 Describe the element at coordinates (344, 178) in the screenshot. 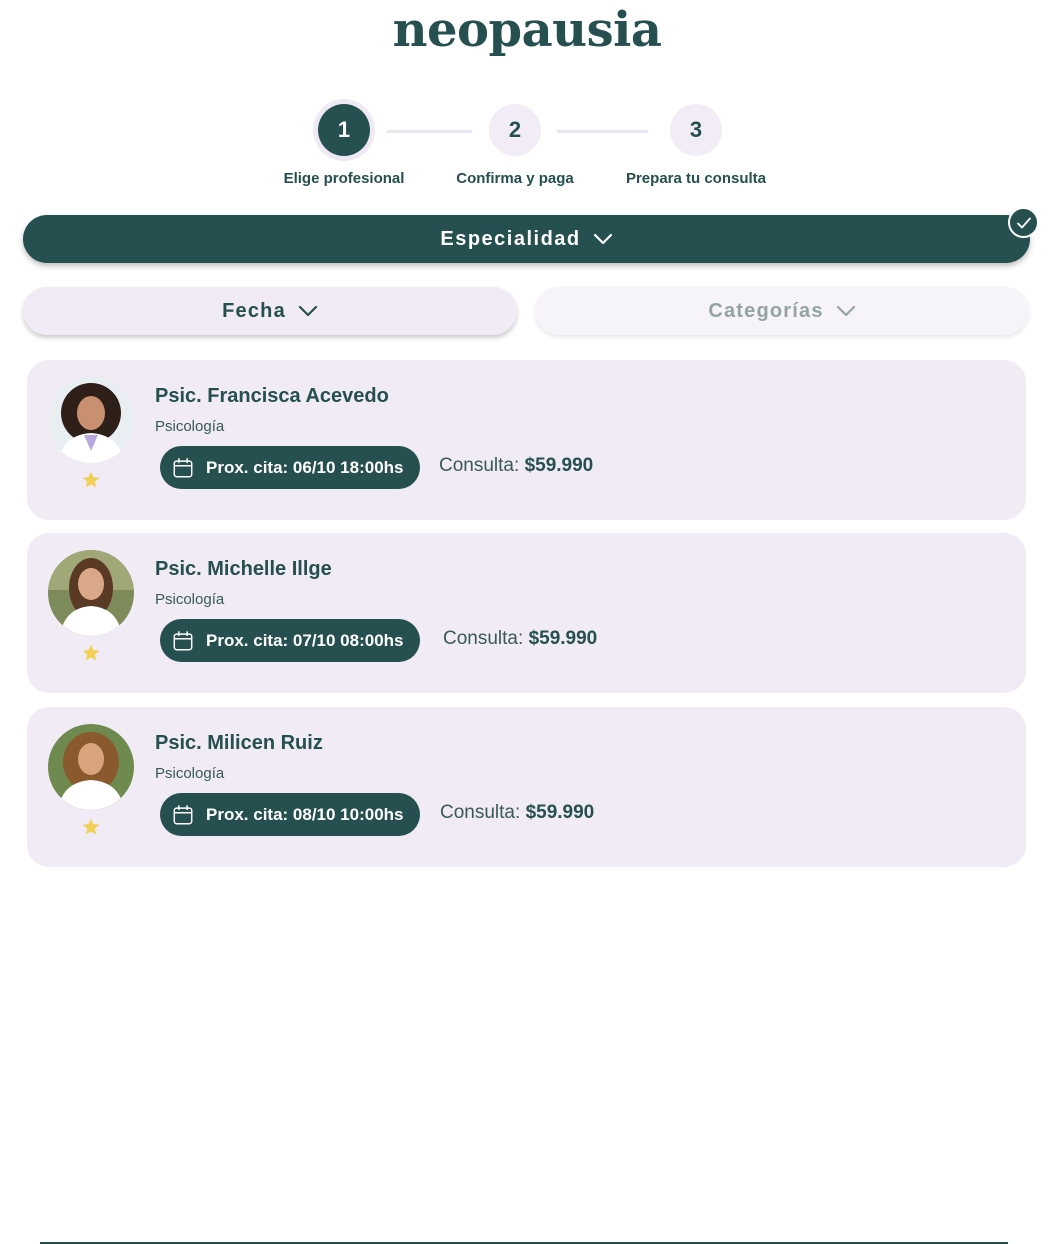

I see `step-label: Elige profesional` at that location.